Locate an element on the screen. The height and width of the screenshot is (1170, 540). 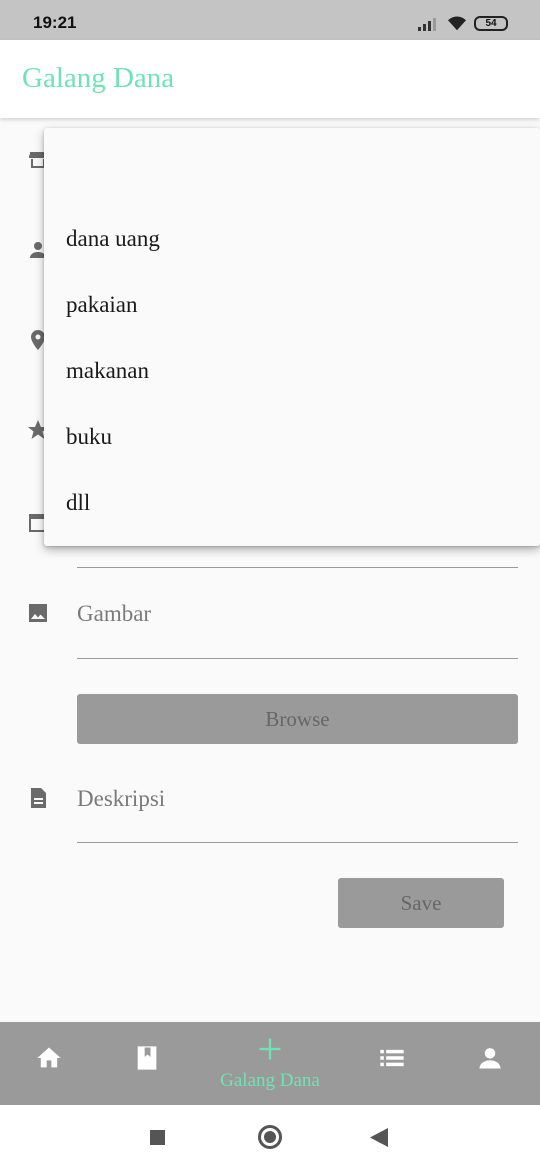
description-icon is located at coordinates (38, 798).